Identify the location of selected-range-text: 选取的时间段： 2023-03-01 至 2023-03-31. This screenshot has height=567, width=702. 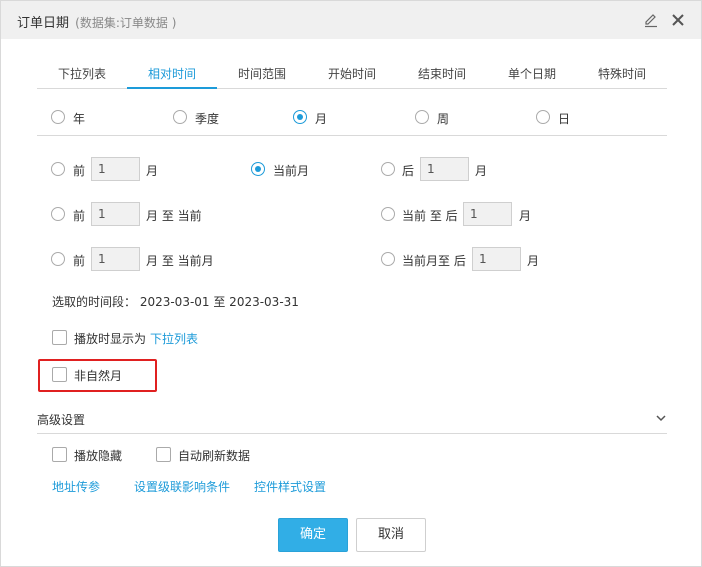
(175, 302).